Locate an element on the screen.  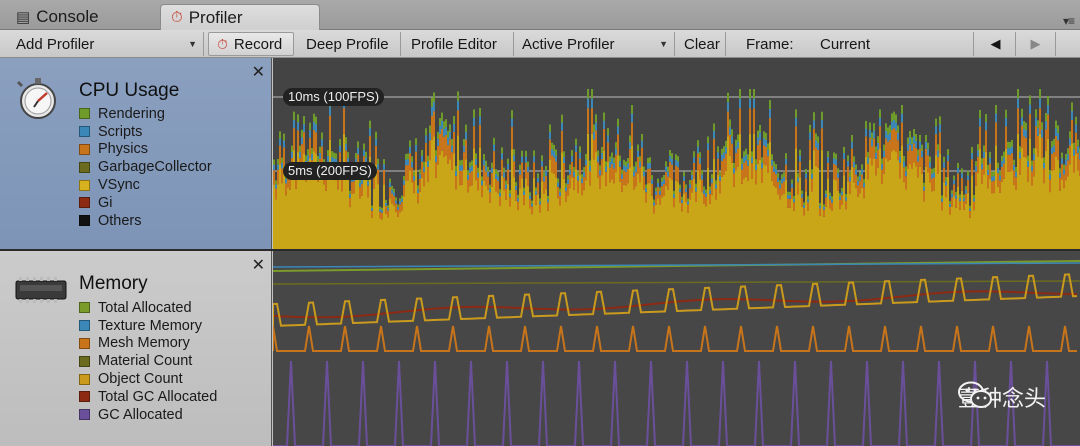
watermark: 壹种念头 is located at coordinates (1001, 397).